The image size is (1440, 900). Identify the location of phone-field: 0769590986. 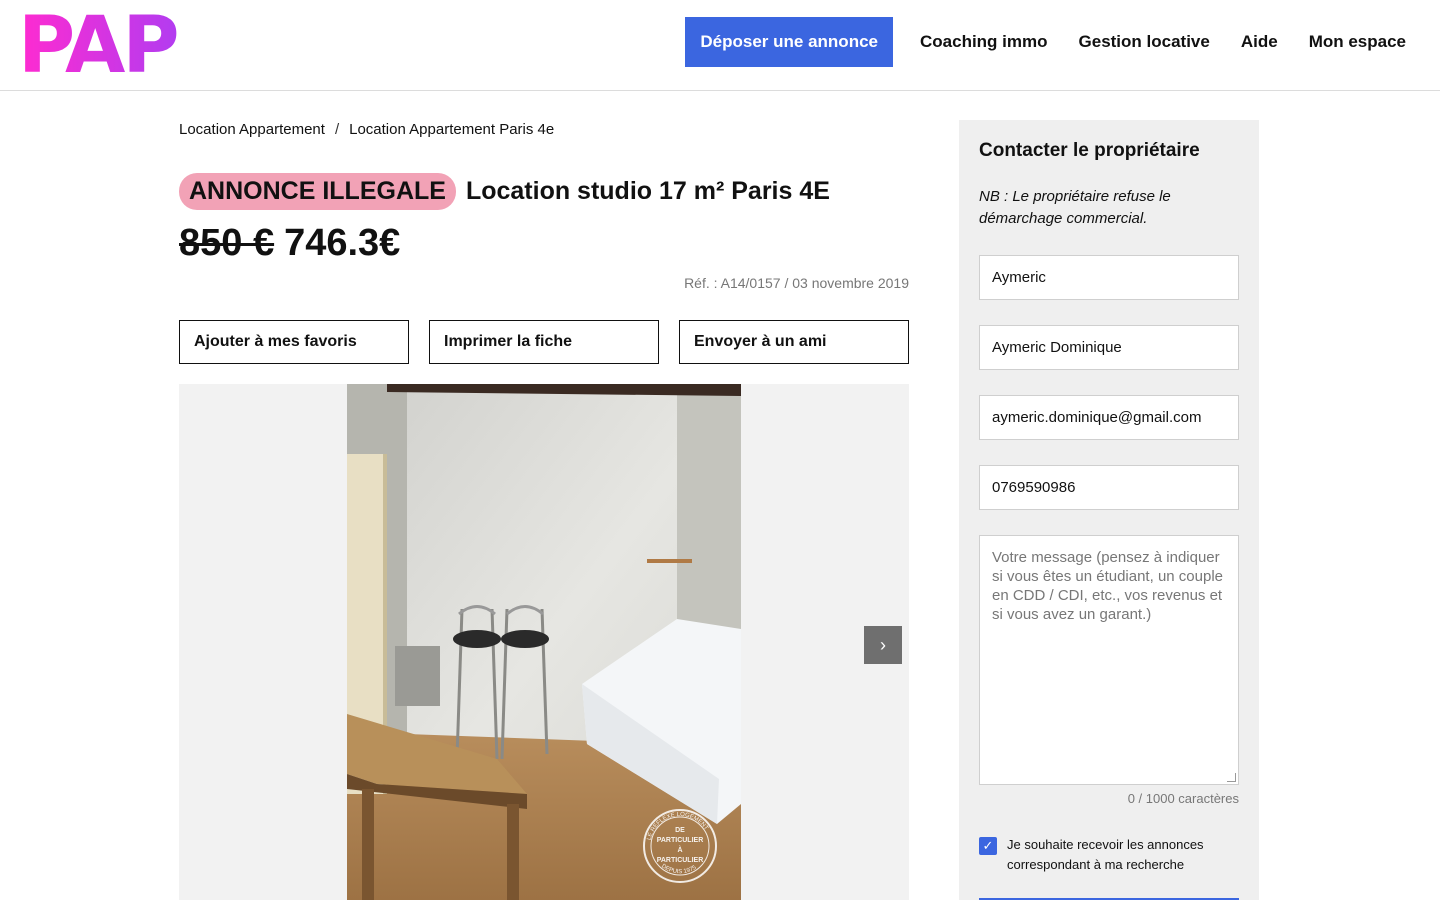
(1109, 487).